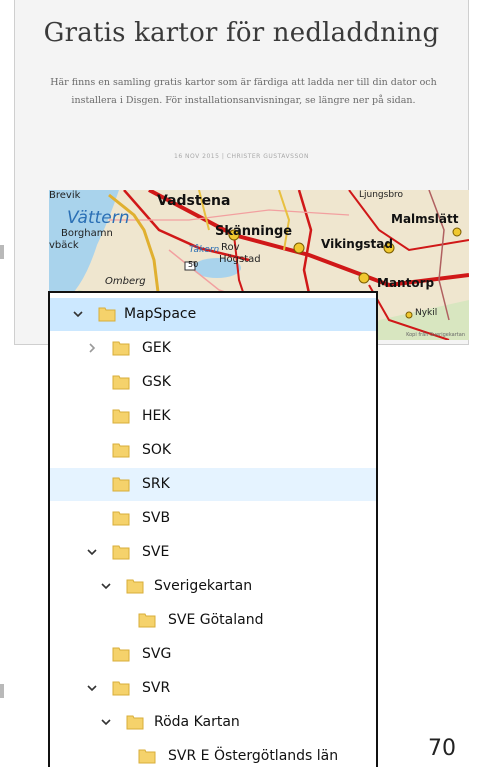  What do you see at coordinates (213, 484) in the screenshot?
I see `tree-item-srk: SRK` at bounding box center [213, 484].